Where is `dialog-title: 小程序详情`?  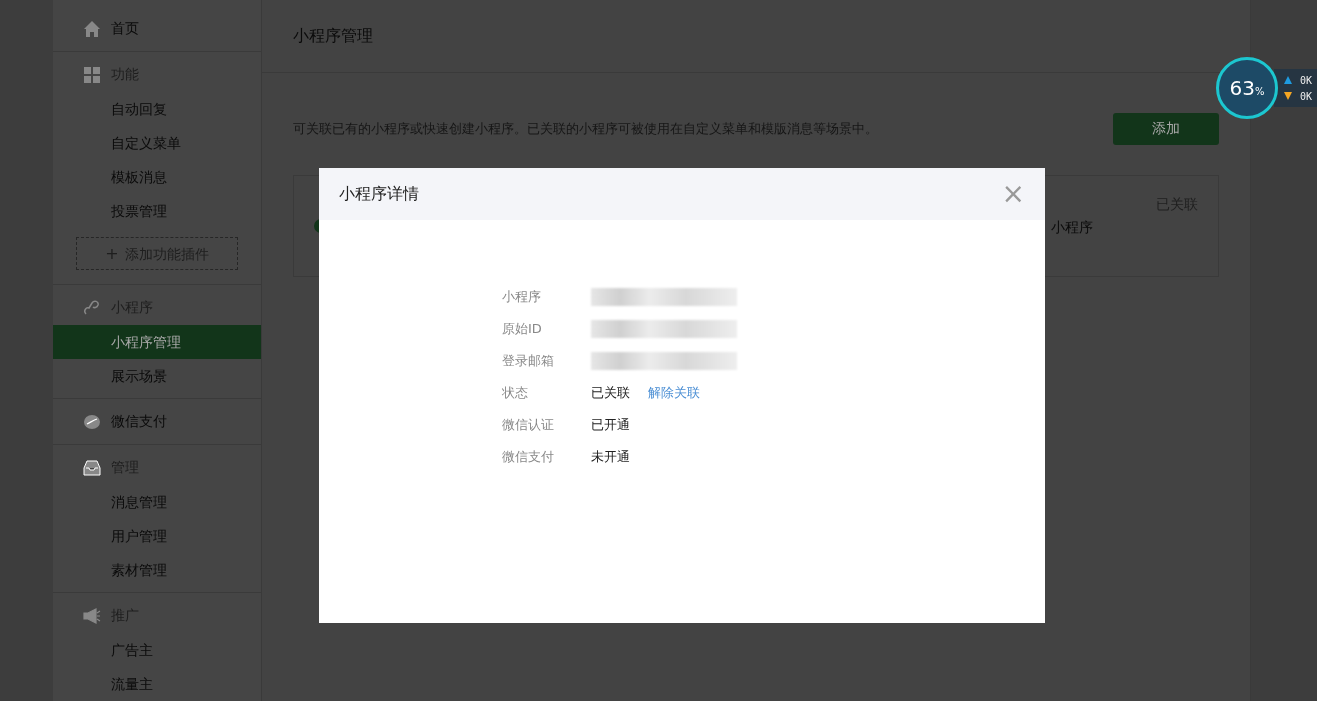 dialog-title: 小程序详情 is located at coordinates (379, 194).